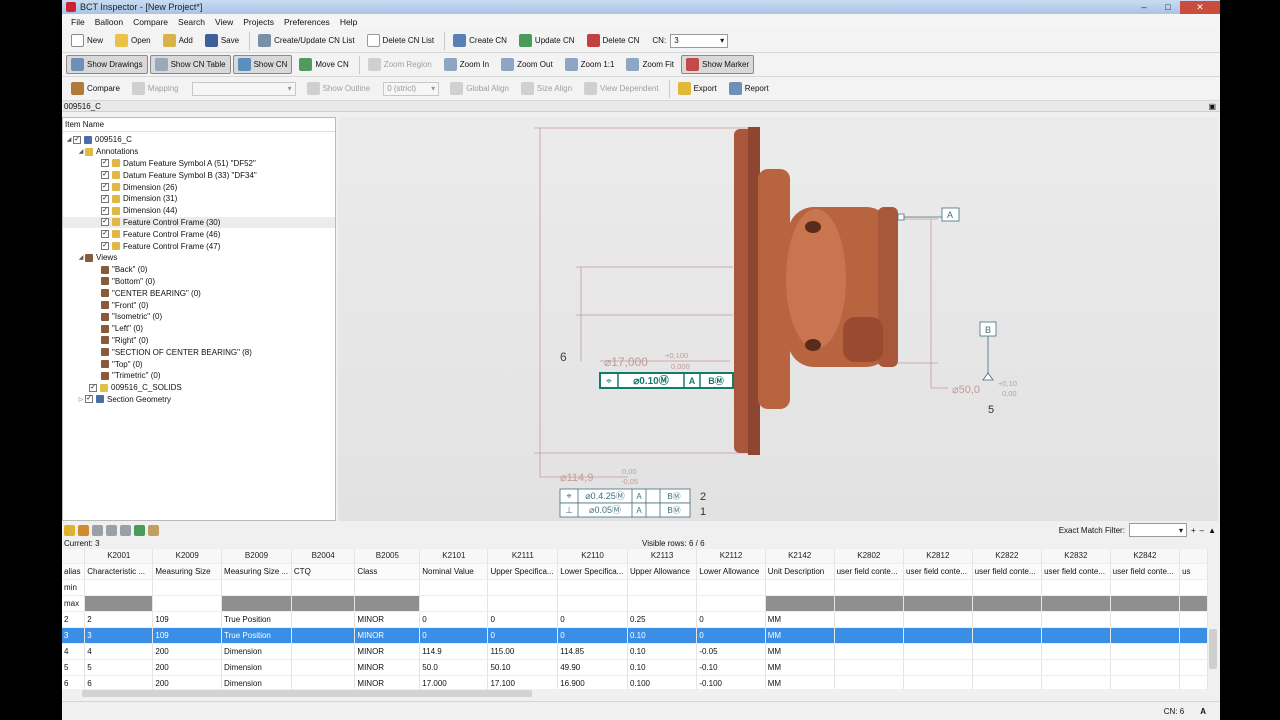 This screenshot has height=720, width=1280. Describe the element at coordinates (1212, 530) in the screenshot. I see `collapse-panel-icon: ▲` at that location.